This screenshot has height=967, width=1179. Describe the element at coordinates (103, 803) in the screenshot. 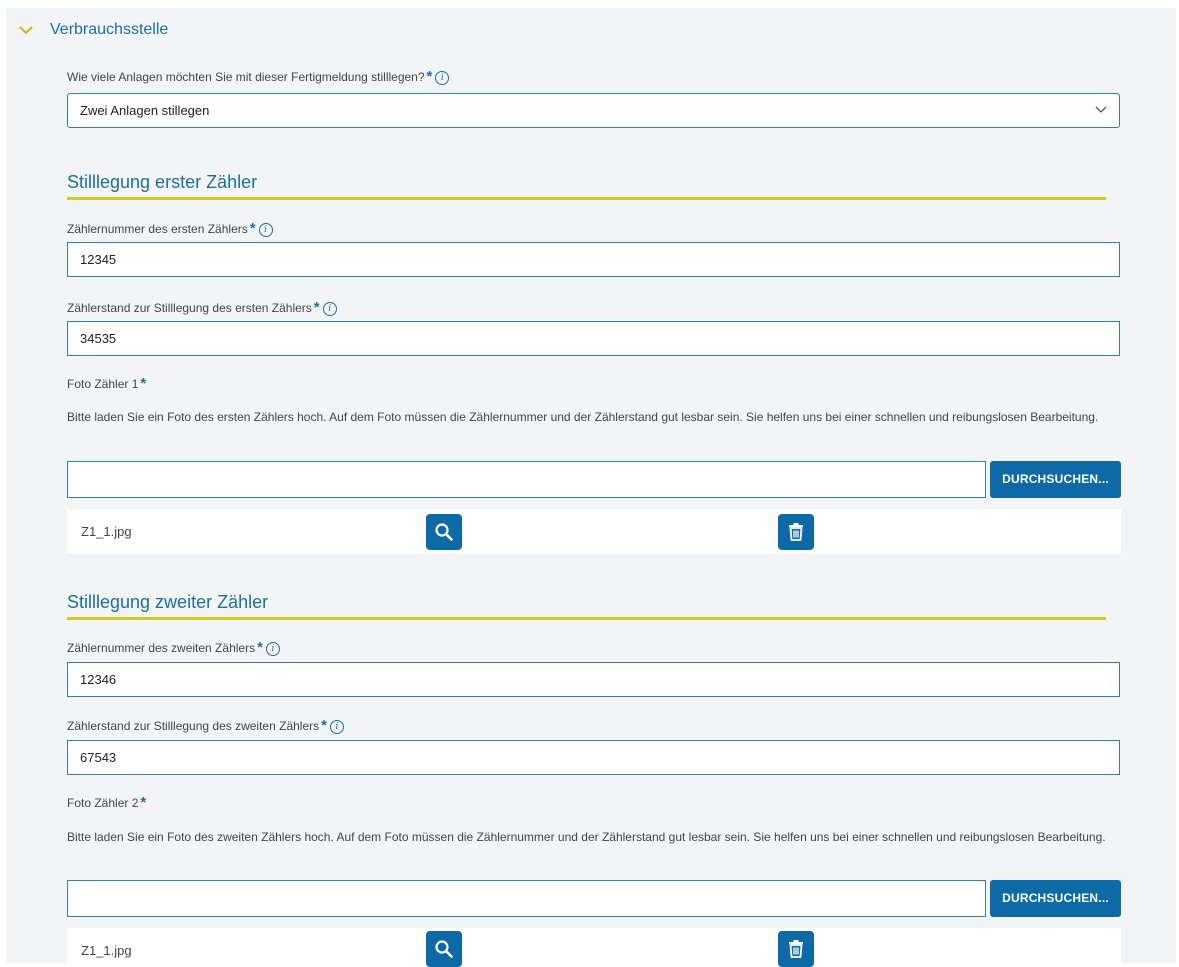

I see `foto-2-label-text: Foto Zähler 2` at that location.